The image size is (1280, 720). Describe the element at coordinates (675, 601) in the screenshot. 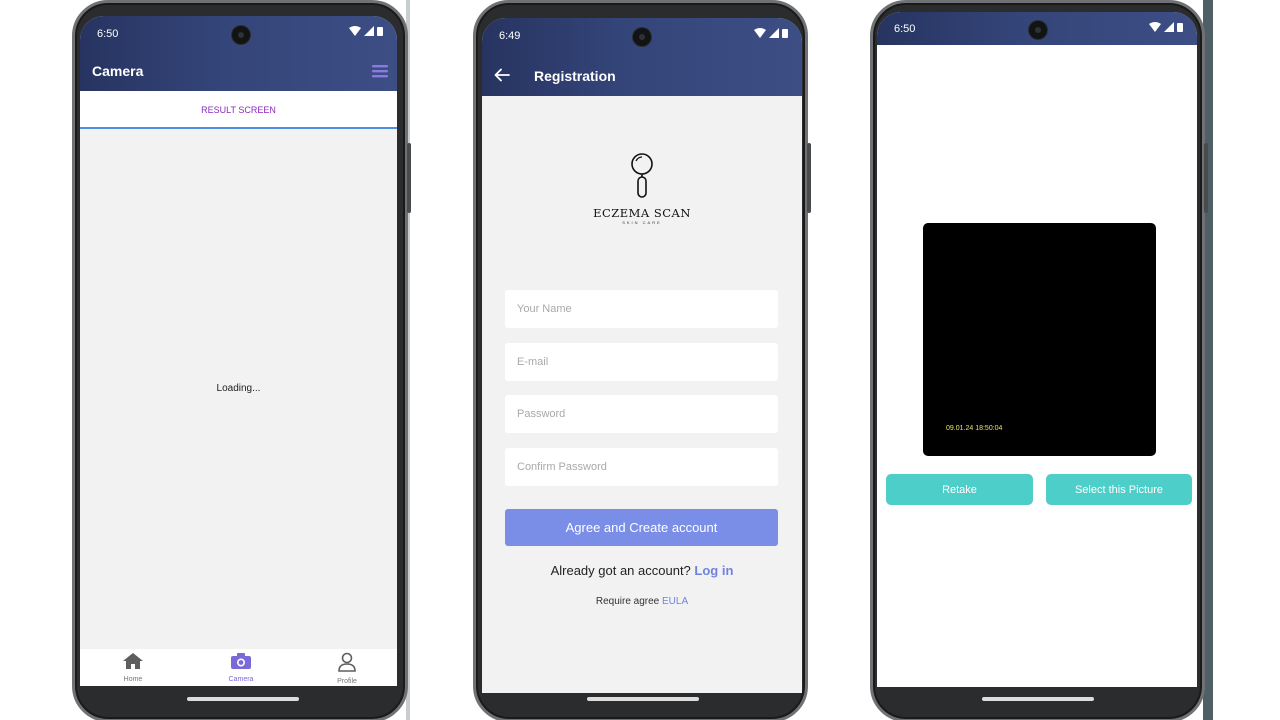

I see `eula-link: EULA` at that location.